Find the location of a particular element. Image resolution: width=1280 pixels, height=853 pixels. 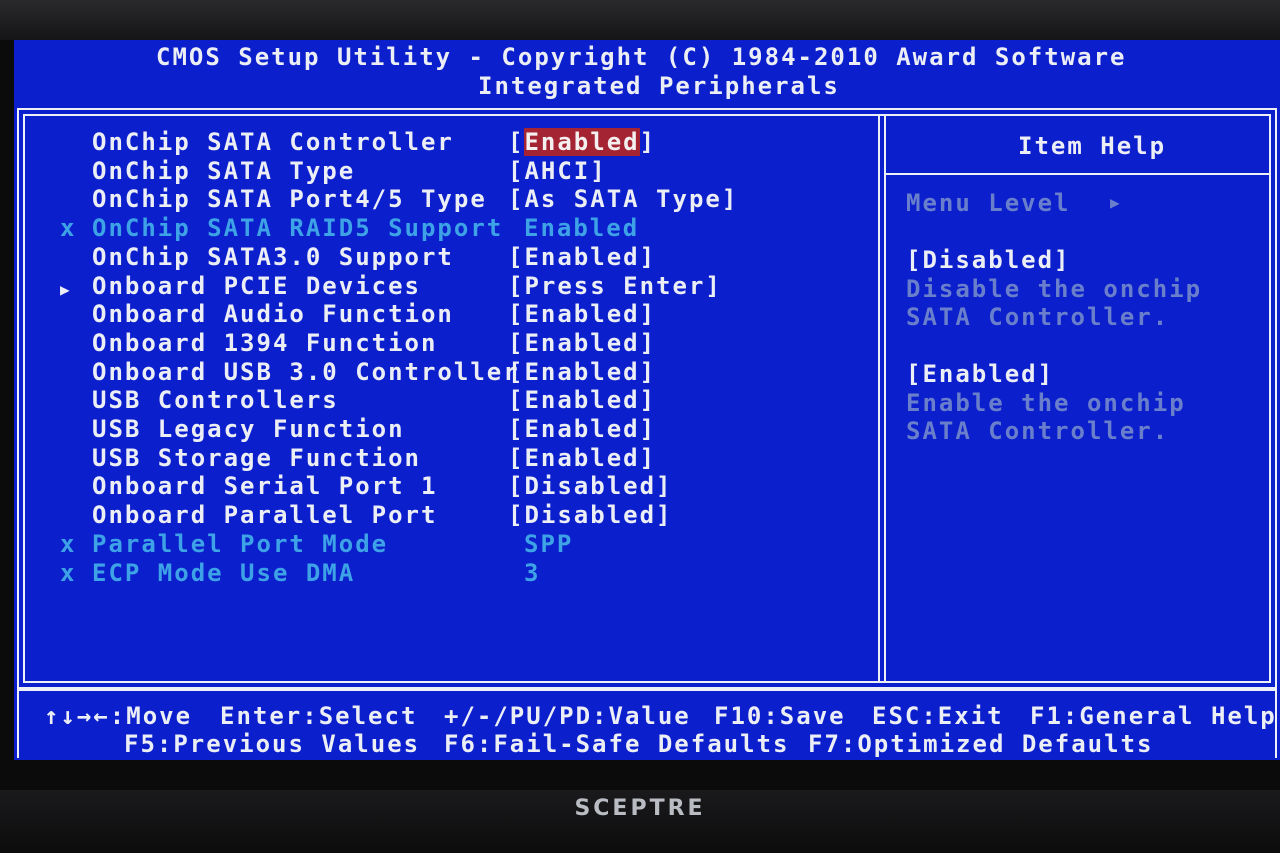

bracket-close: ] is located at coordinates (648, 142).